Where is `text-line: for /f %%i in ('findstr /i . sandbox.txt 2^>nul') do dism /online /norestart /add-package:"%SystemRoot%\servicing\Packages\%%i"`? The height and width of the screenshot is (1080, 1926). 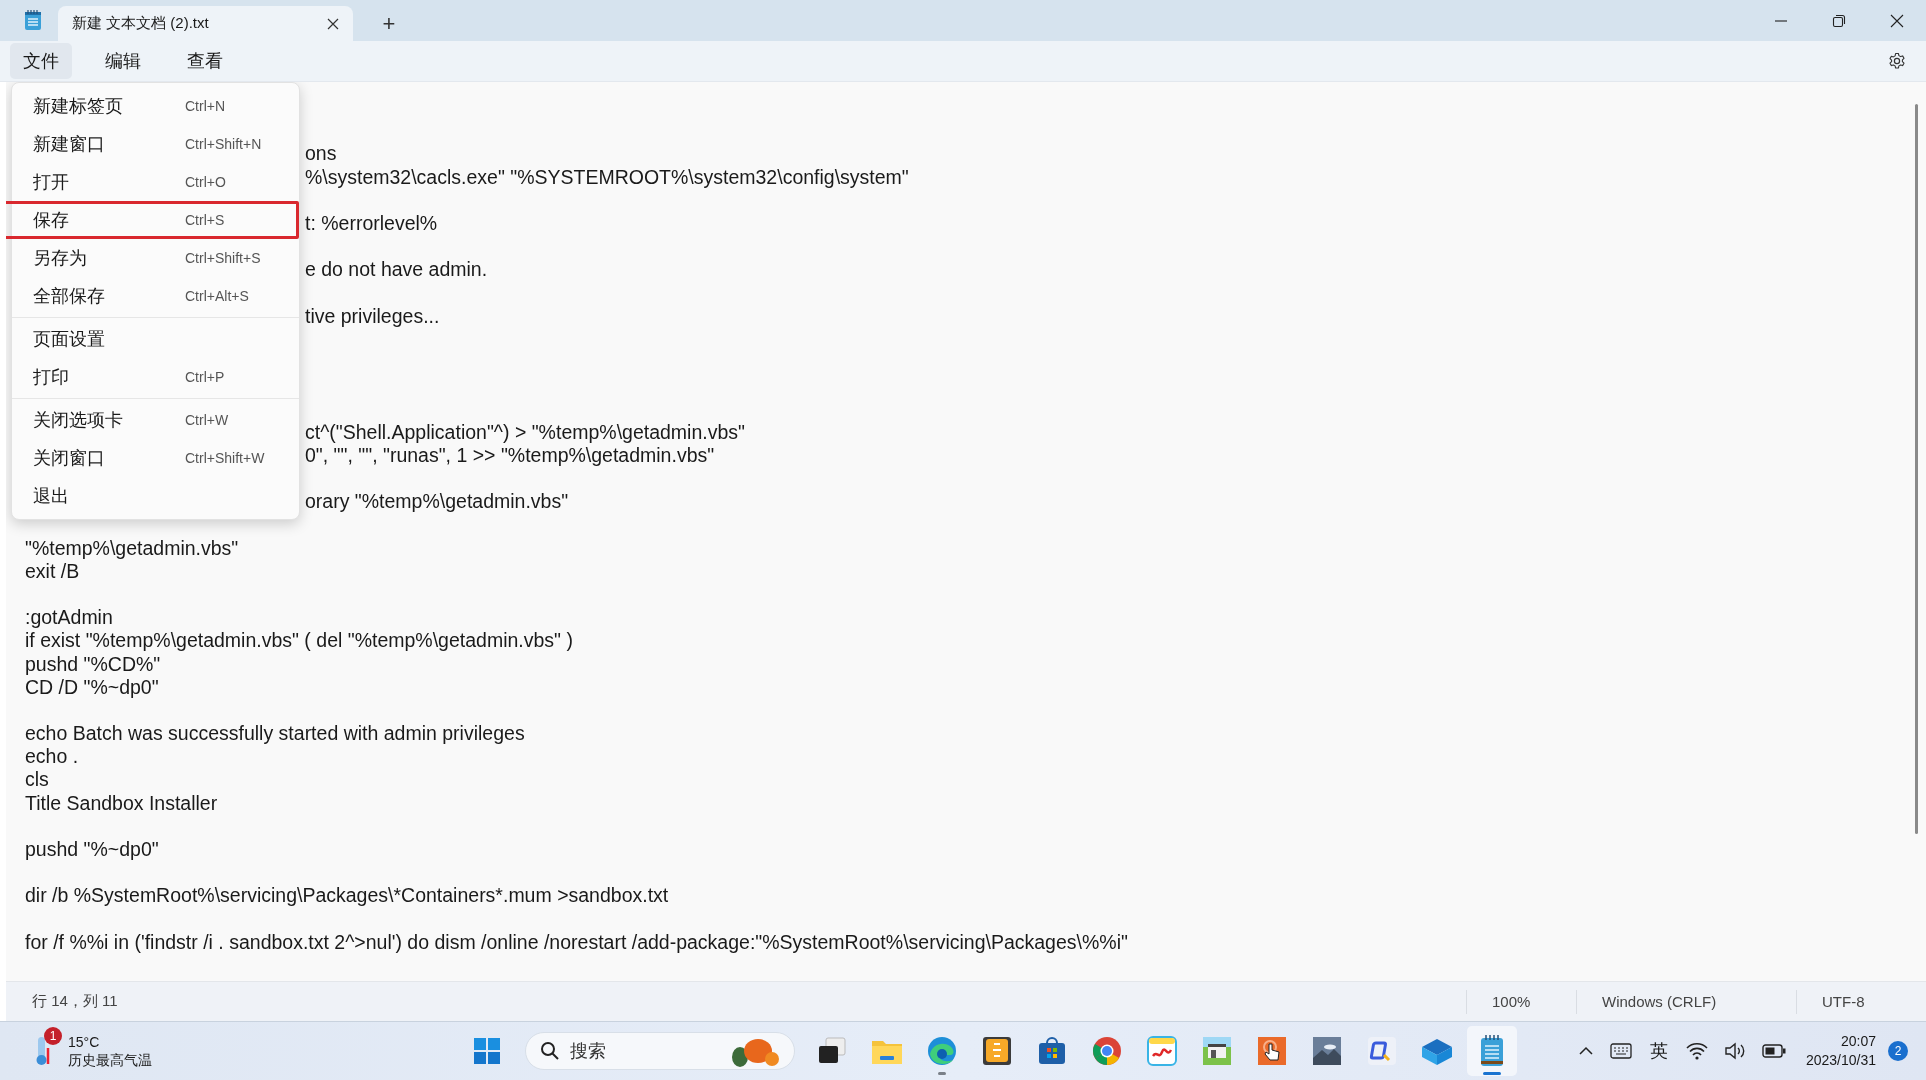 text-line: for /f %%i in ('findstr /i . sandbox.txt 2^>nul') do dism /online /norestart /add-package:"%SystemRoot%\servicing\Packages\%%i" is located at coordinates (576, 941).